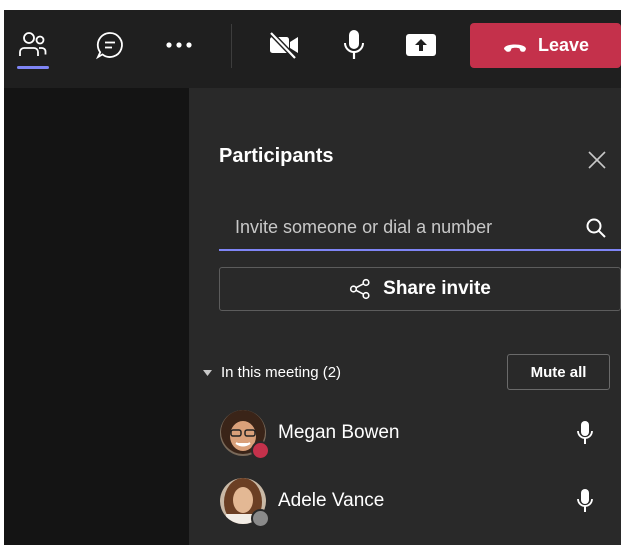 The image size is (621, 545). I want to click on close-panel-button, so click(597, 162).